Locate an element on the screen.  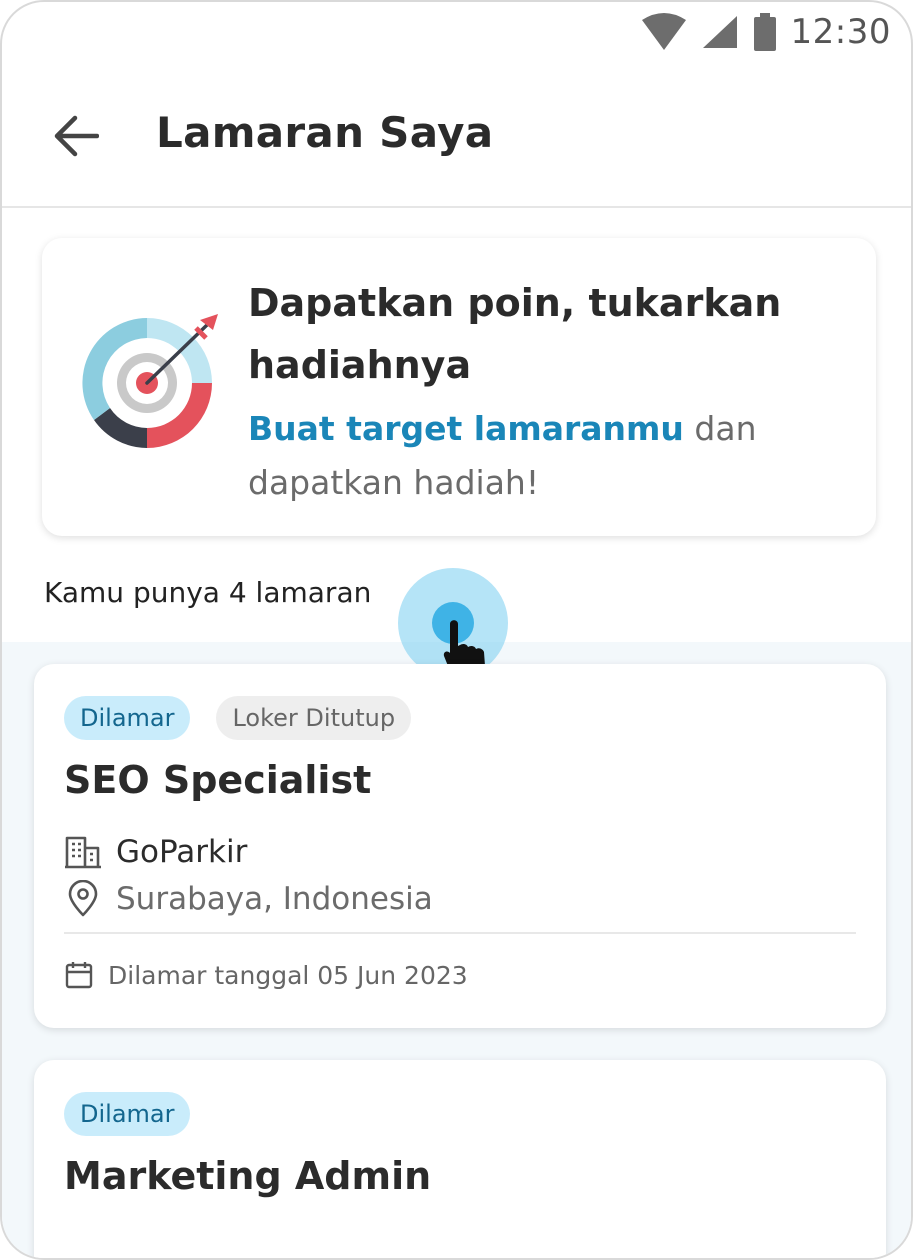
location-pin-icon is located at coordinates (83, 898).